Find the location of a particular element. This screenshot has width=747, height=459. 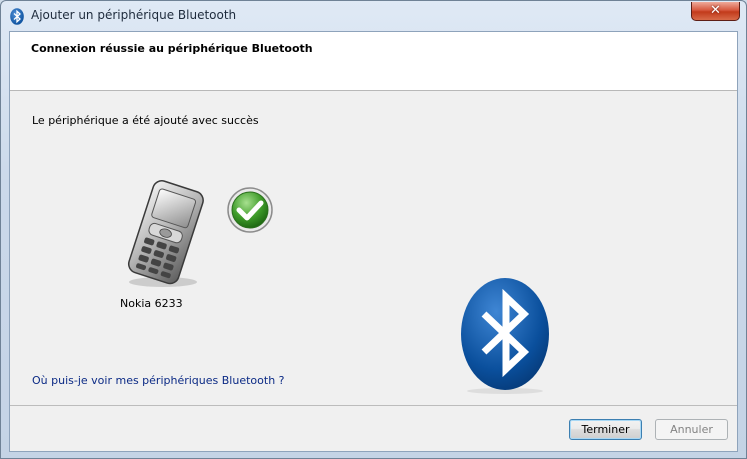

finish-button: Terminer is located at coordinates (605, 429).